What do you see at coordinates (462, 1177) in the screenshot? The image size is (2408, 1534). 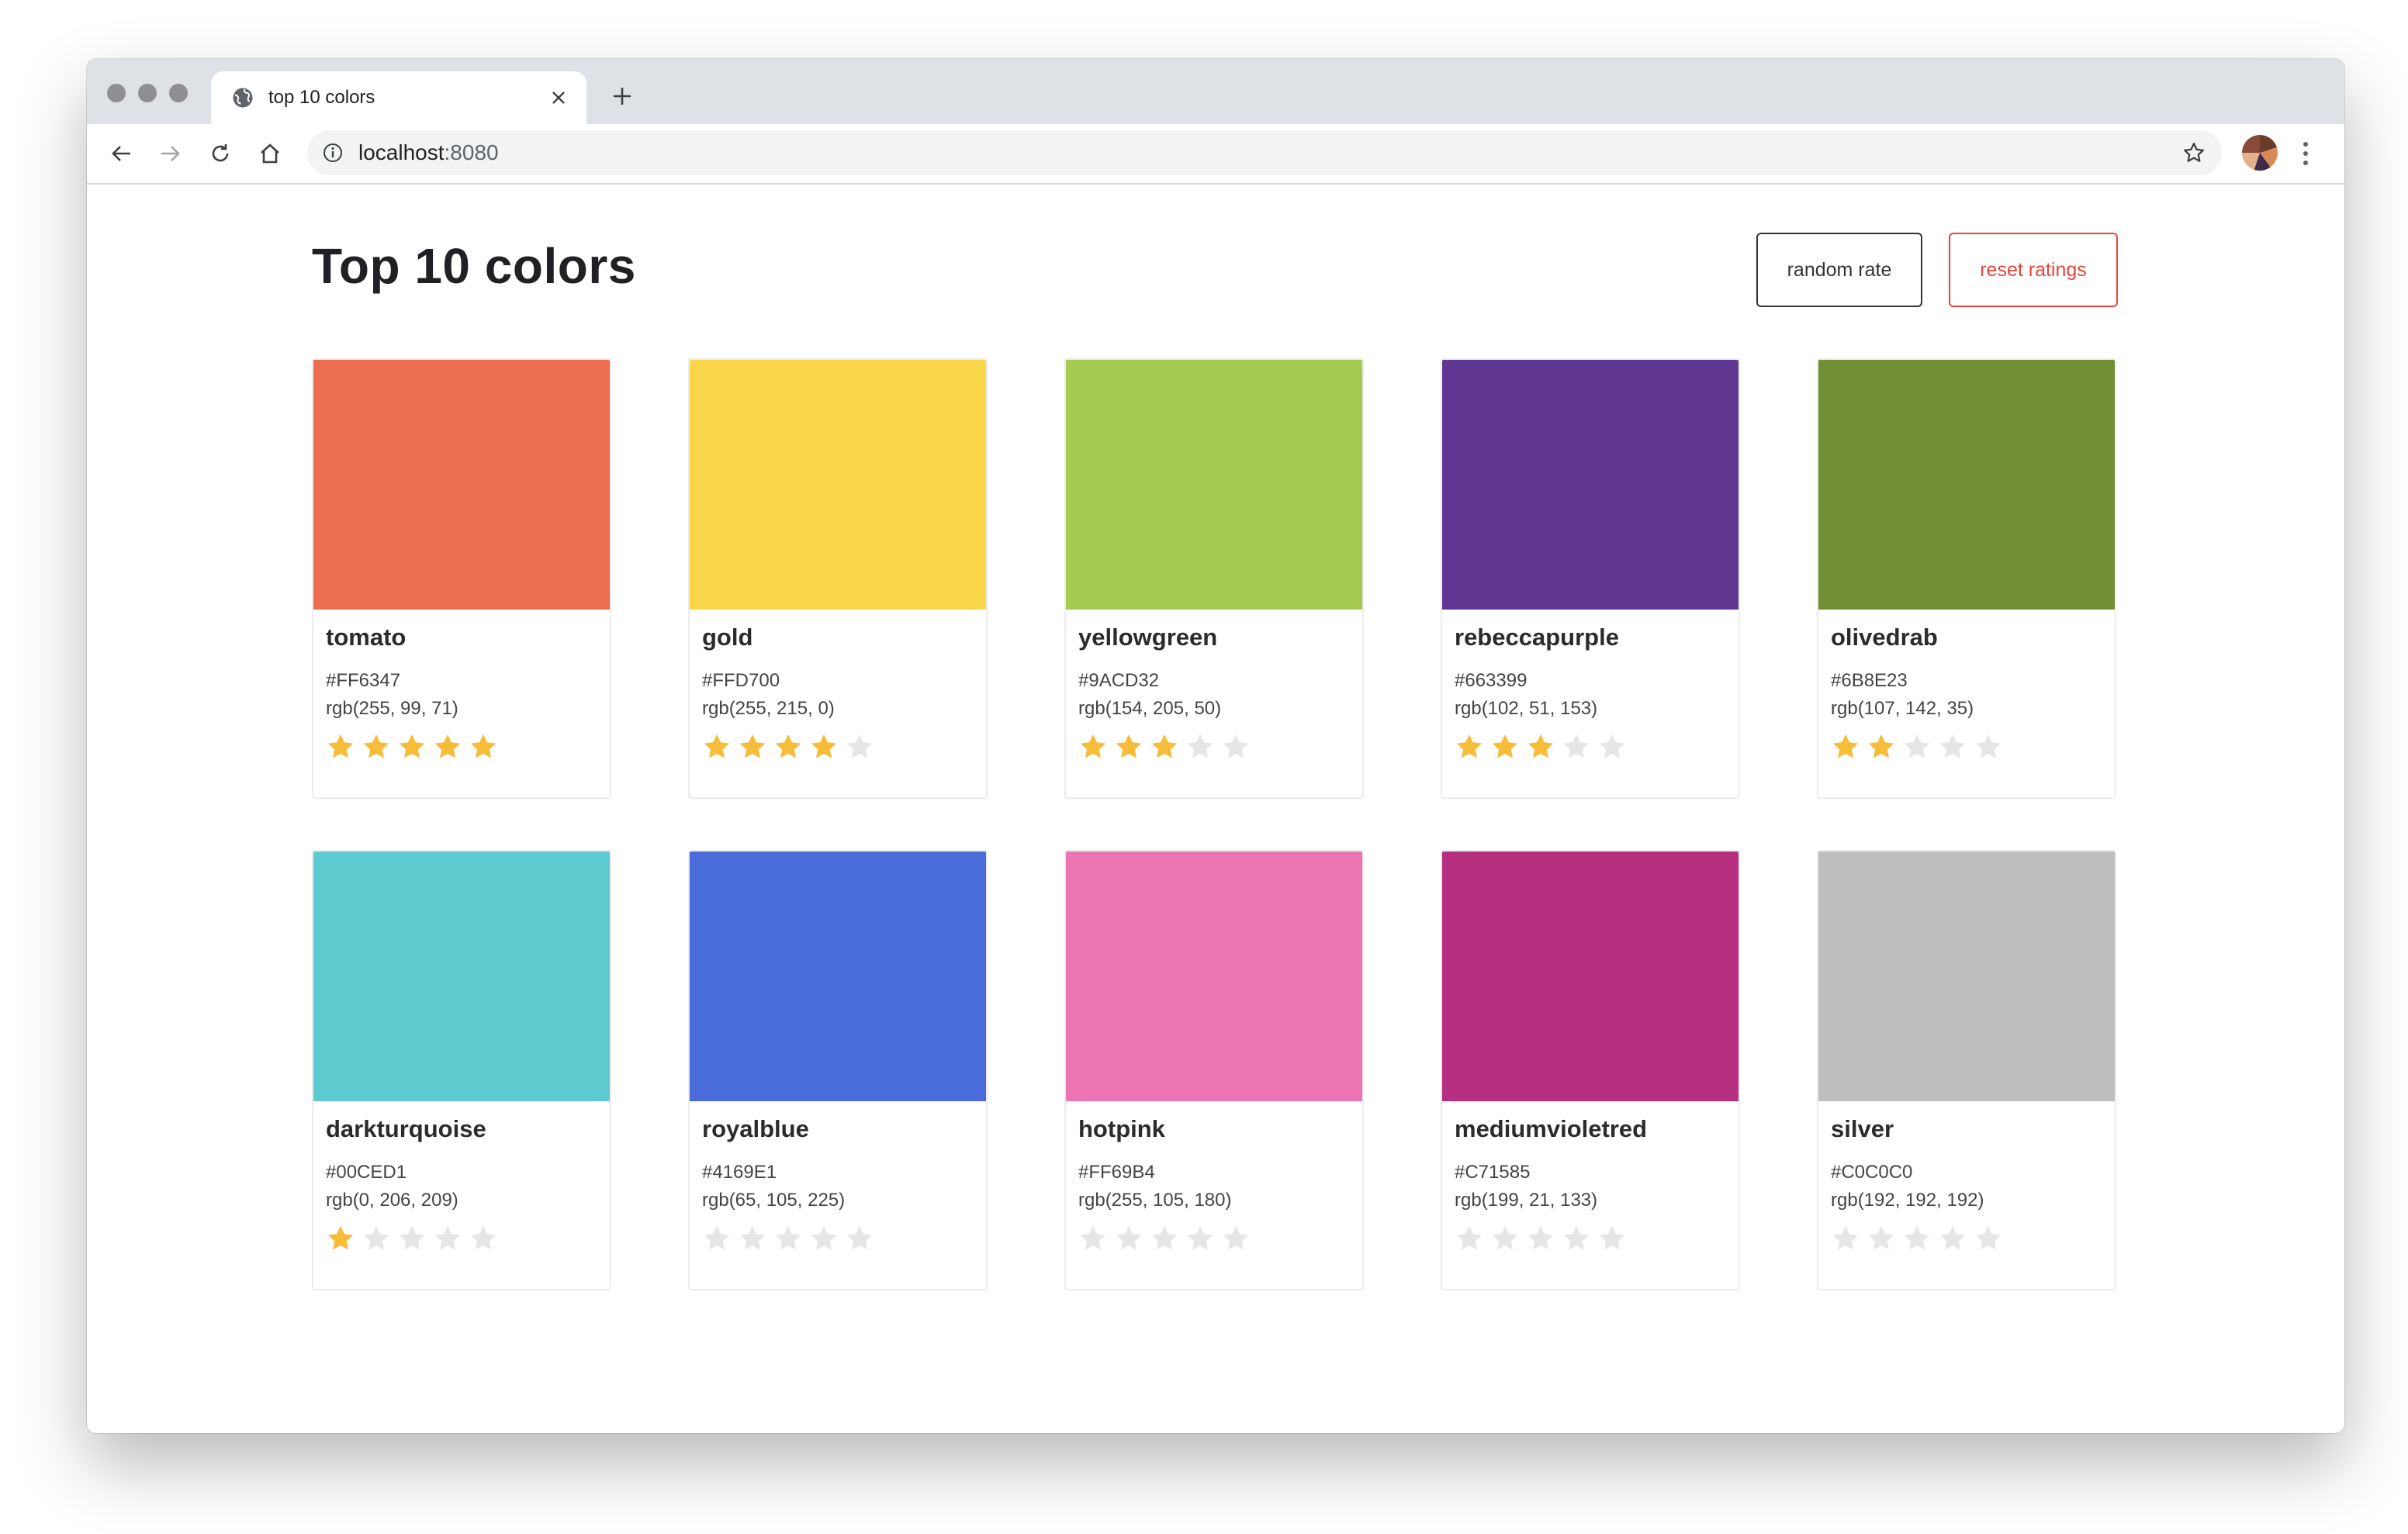 I see `card-body: darkturquoise #00CED1 rgb(0, 206, 209)` at bounding box center [462, 1177].